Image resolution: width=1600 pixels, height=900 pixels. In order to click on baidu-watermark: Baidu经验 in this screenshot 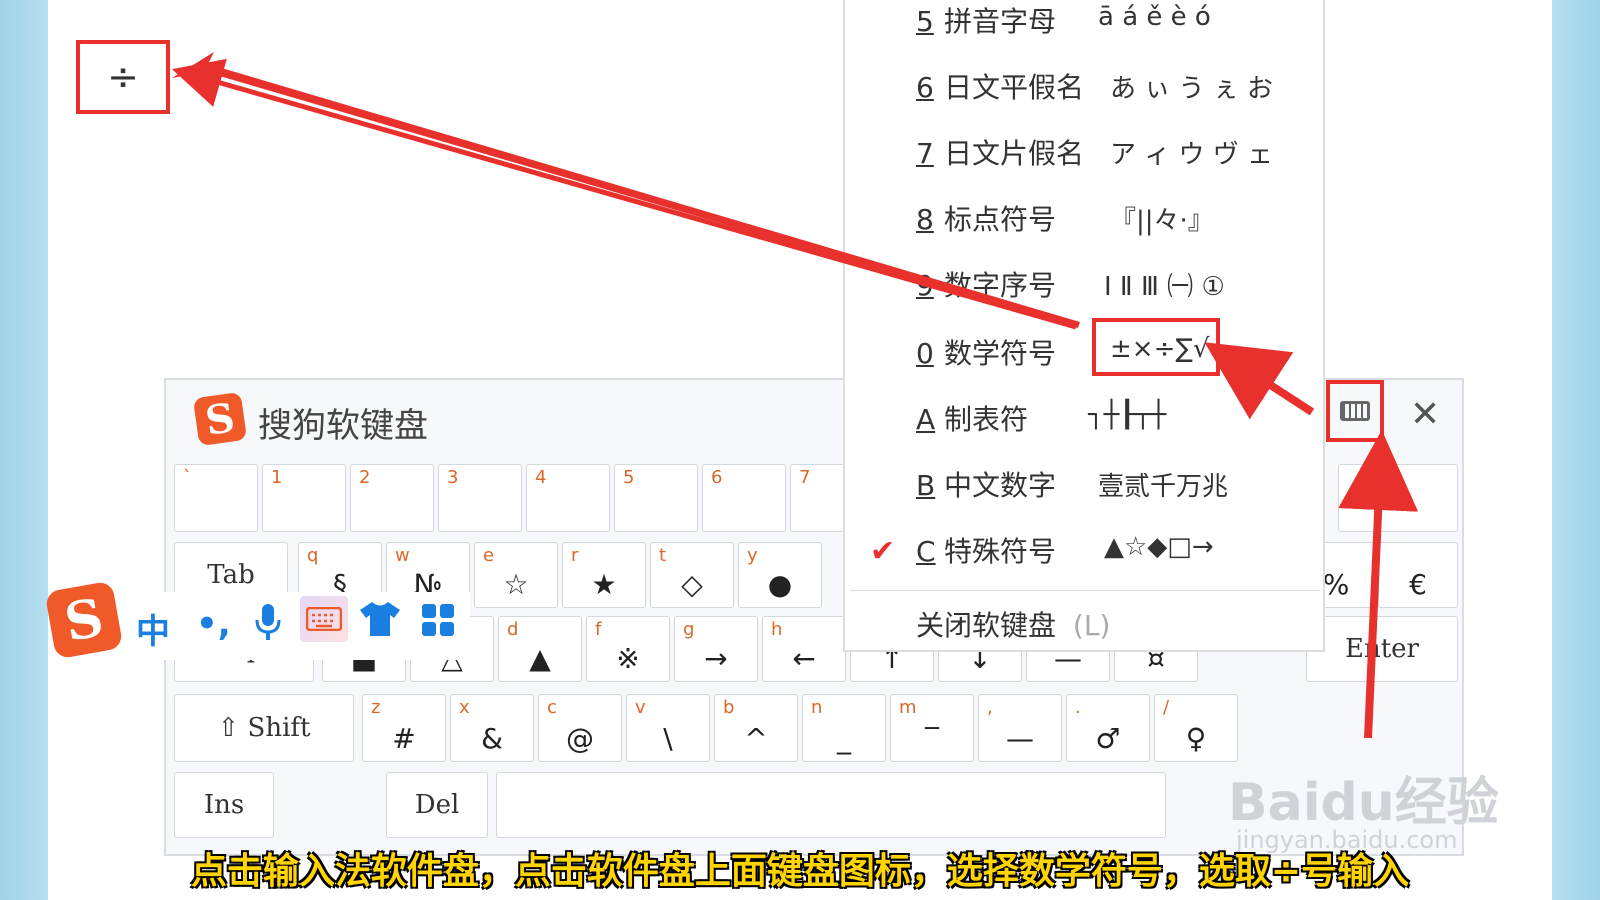, I will do `click(1363, 803)`.